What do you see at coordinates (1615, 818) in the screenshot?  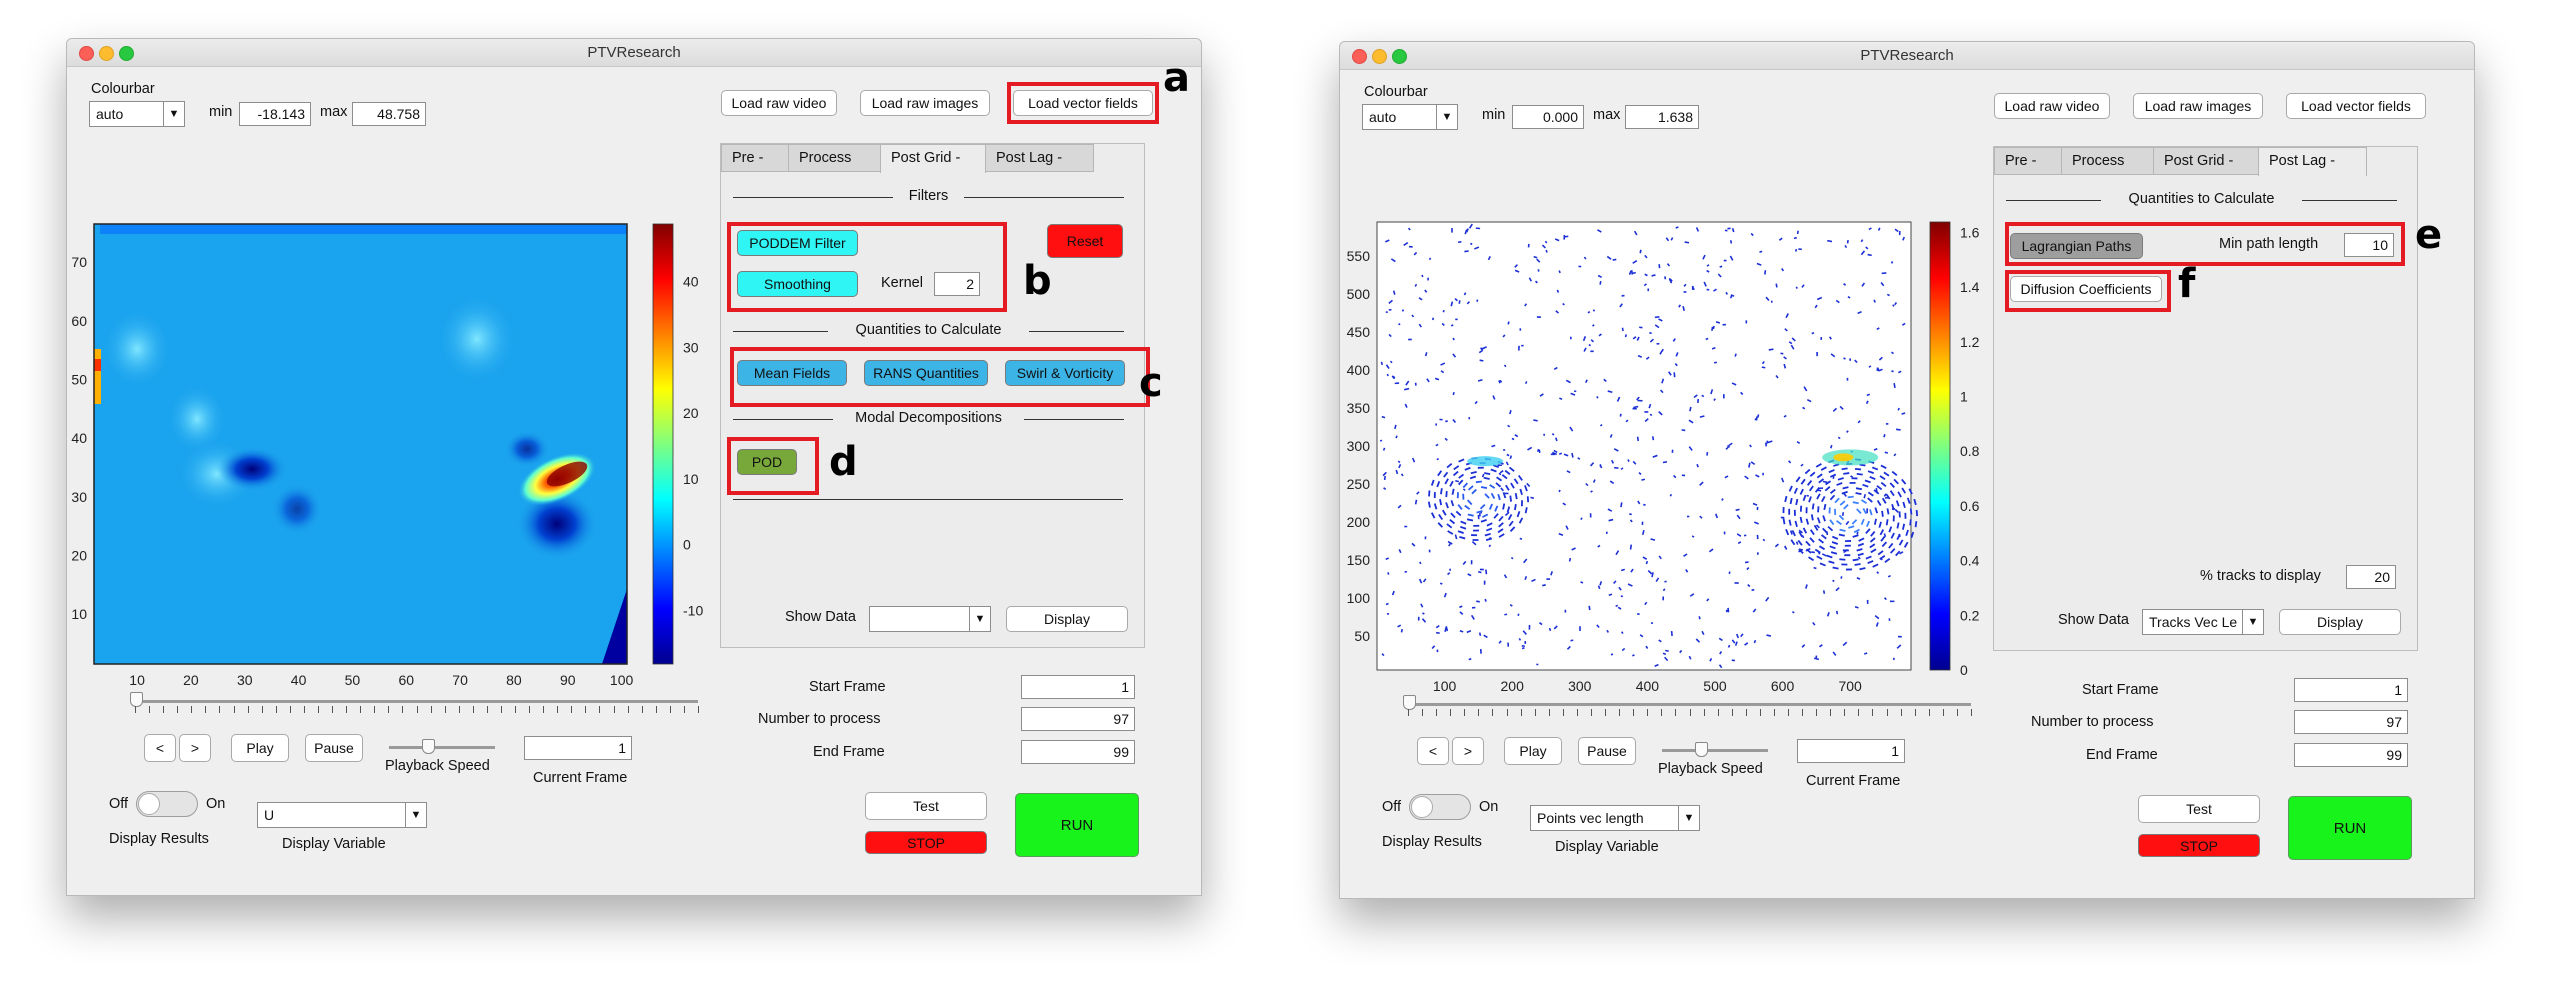 I see `display-variable-select: Points vec length ▼` at bounding box center [1615, 818].